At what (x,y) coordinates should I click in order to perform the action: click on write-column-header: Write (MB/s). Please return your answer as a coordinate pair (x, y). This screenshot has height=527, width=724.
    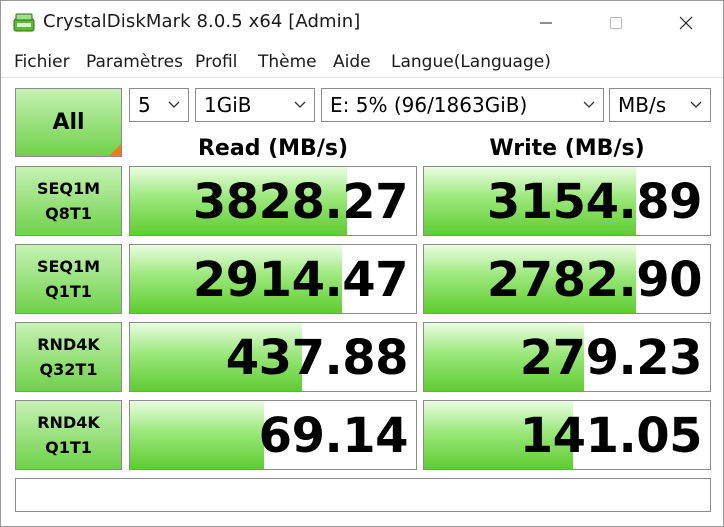
    Looking at the image, I should click on (567, 148).